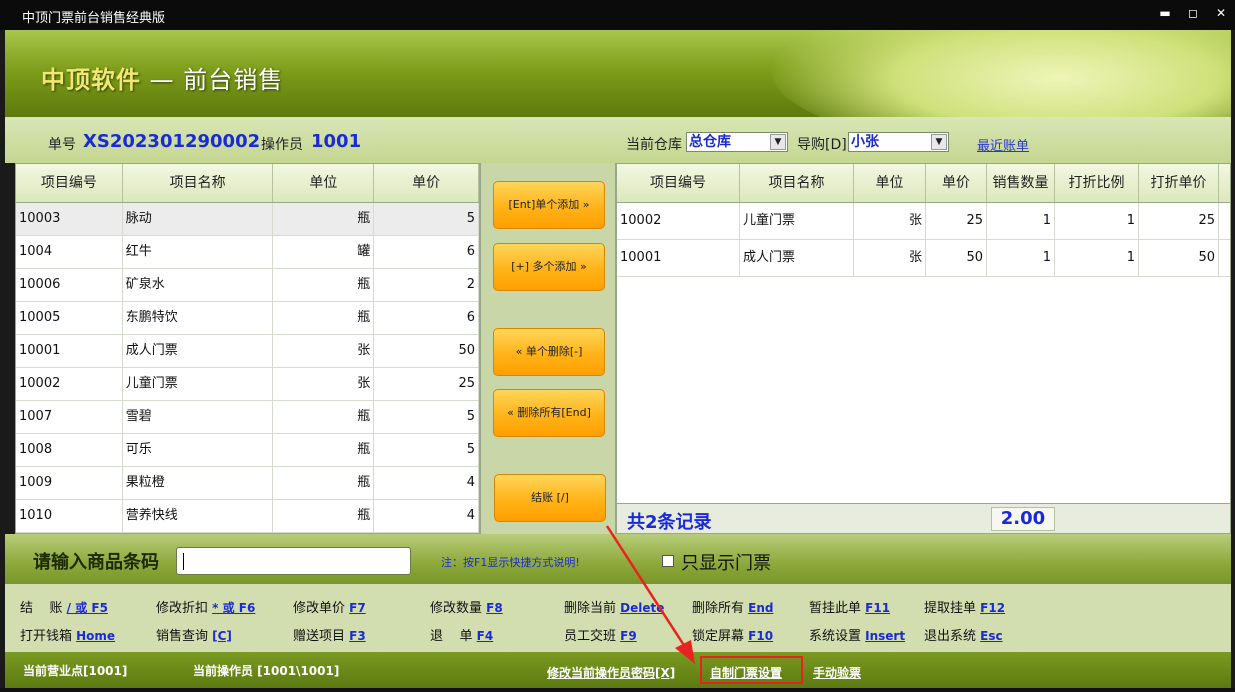 The width and height of the screenshot is (1235, 692). What do you see at coordinates (194, 634) in the screenshot?
I see `shortcut-item: 销售查询 [C]` at bounding box center [194, 634].